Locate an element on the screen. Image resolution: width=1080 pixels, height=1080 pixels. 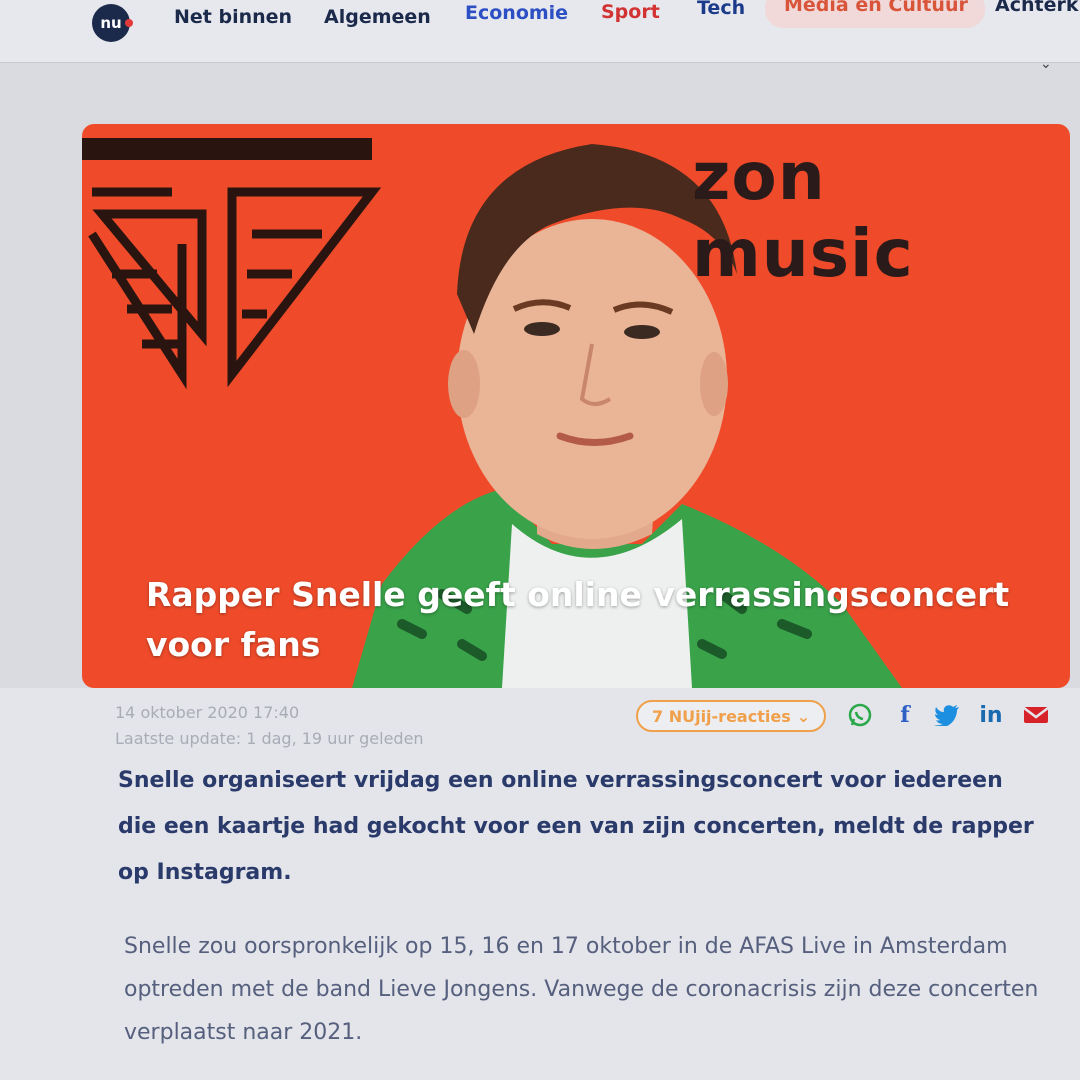
twitter-icon is located at coordinates (946, 715).